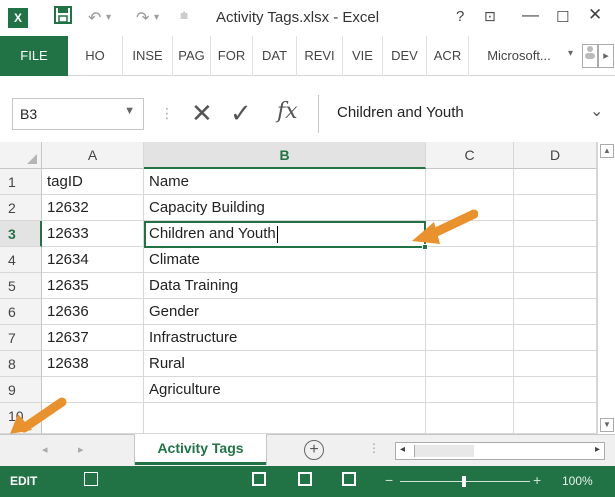 This screenshot has height=497, width=615. Describe the element at coordinates (108, 17) in the screenshot. I see `undo-dropdown-icon: ▾` at that location.